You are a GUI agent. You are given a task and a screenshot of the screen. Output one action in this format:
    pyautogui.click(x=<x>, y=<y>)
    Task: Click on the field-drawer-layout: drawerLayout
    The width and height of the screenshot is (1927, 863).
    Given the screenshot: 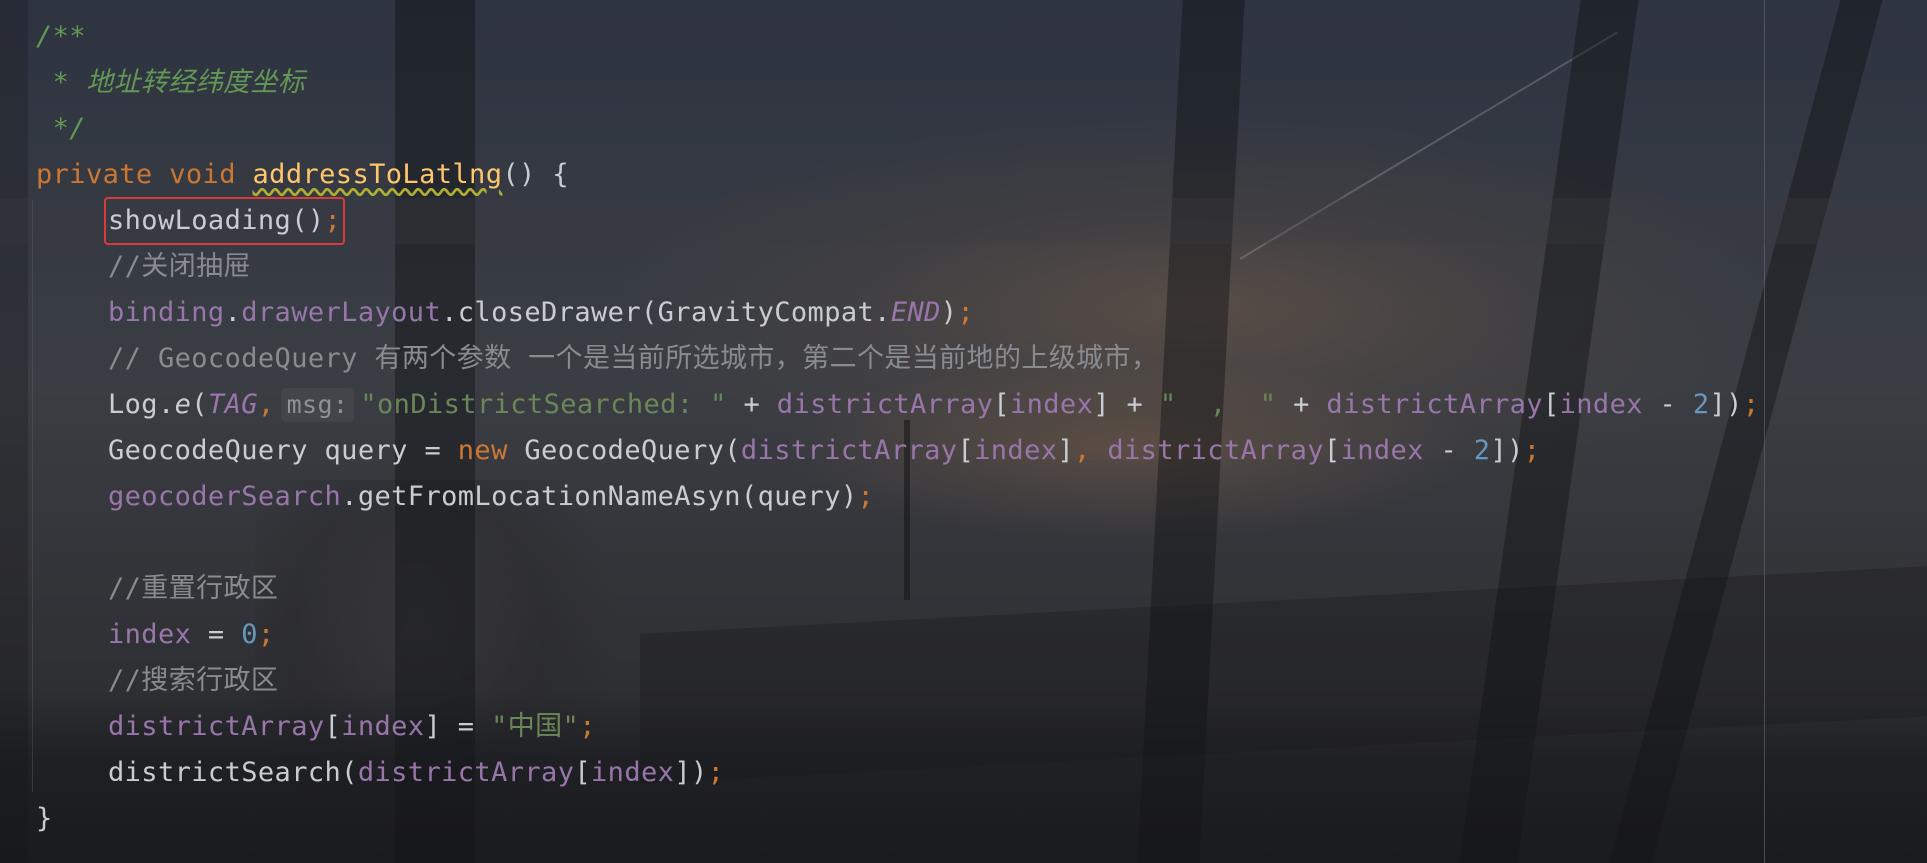 What is the action you would take?
    pyautogui.click(x=341, y=312)
    